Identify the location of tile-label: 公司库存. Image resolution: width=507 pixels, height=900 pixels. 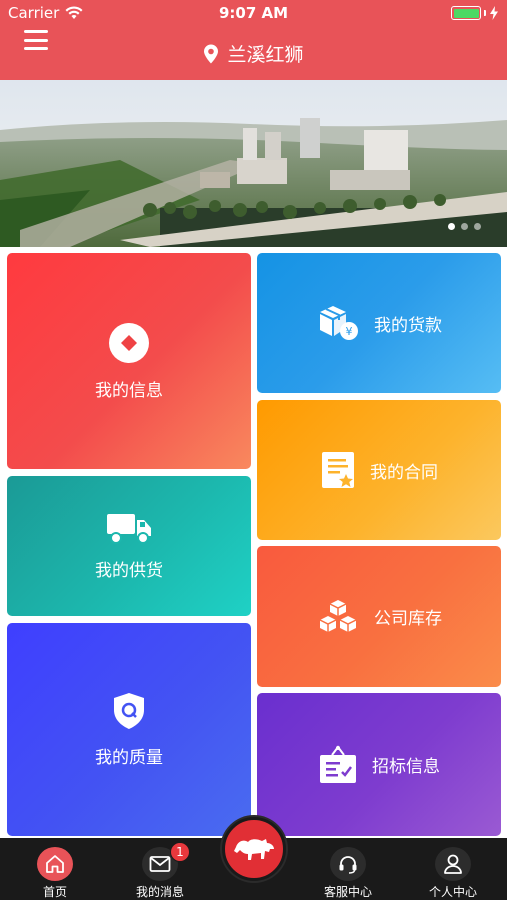
(408, 619).